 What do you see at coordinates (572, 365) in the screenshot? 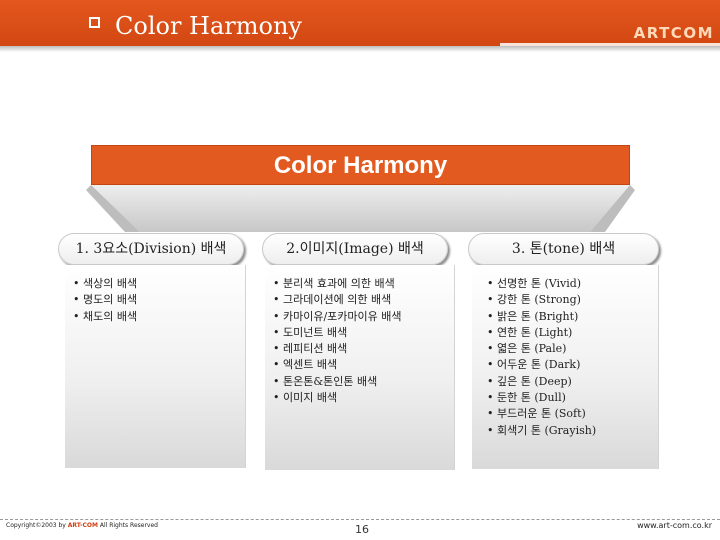
I see `list-item: 어두운 톤 (Dark)` at bounding box center [572, 365].